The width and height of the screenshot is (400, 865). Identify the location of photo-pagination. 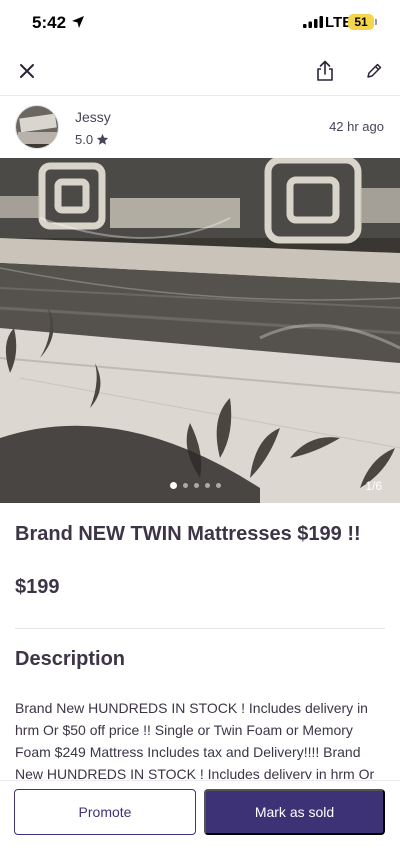
(195, 485).